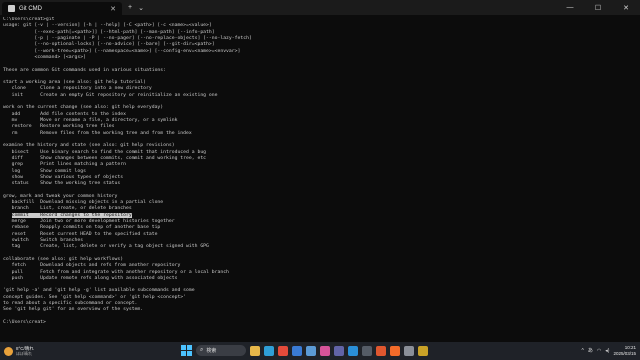 The width and height of the screenshot is (640, 360). Describe the element at coordinates (130, 7) in the screenshot. I see `new-tab-button: +` at that location.